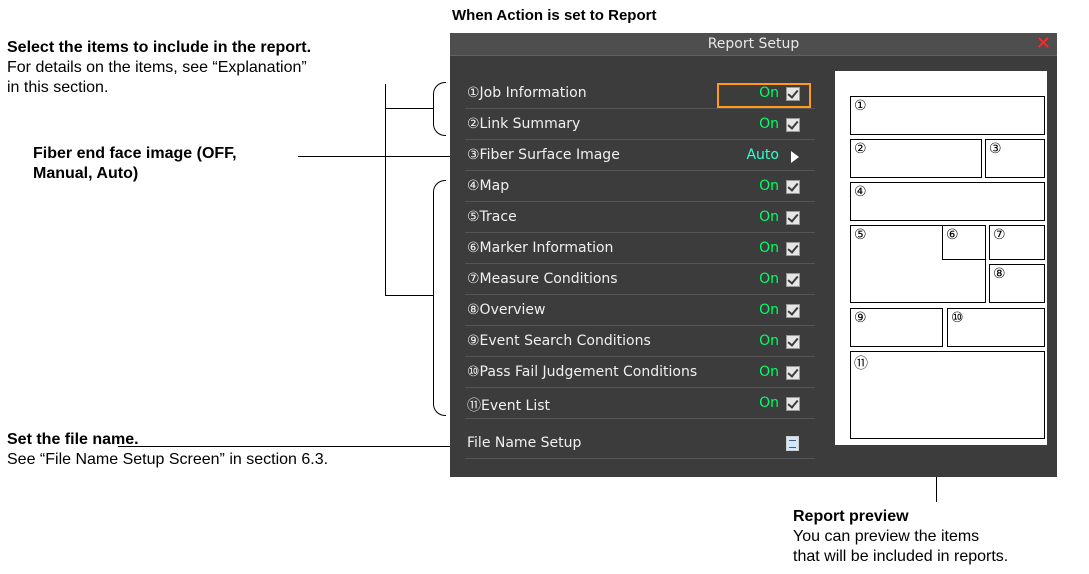  I want to click on preview-box-8: ⑧, so click(1017, 283).